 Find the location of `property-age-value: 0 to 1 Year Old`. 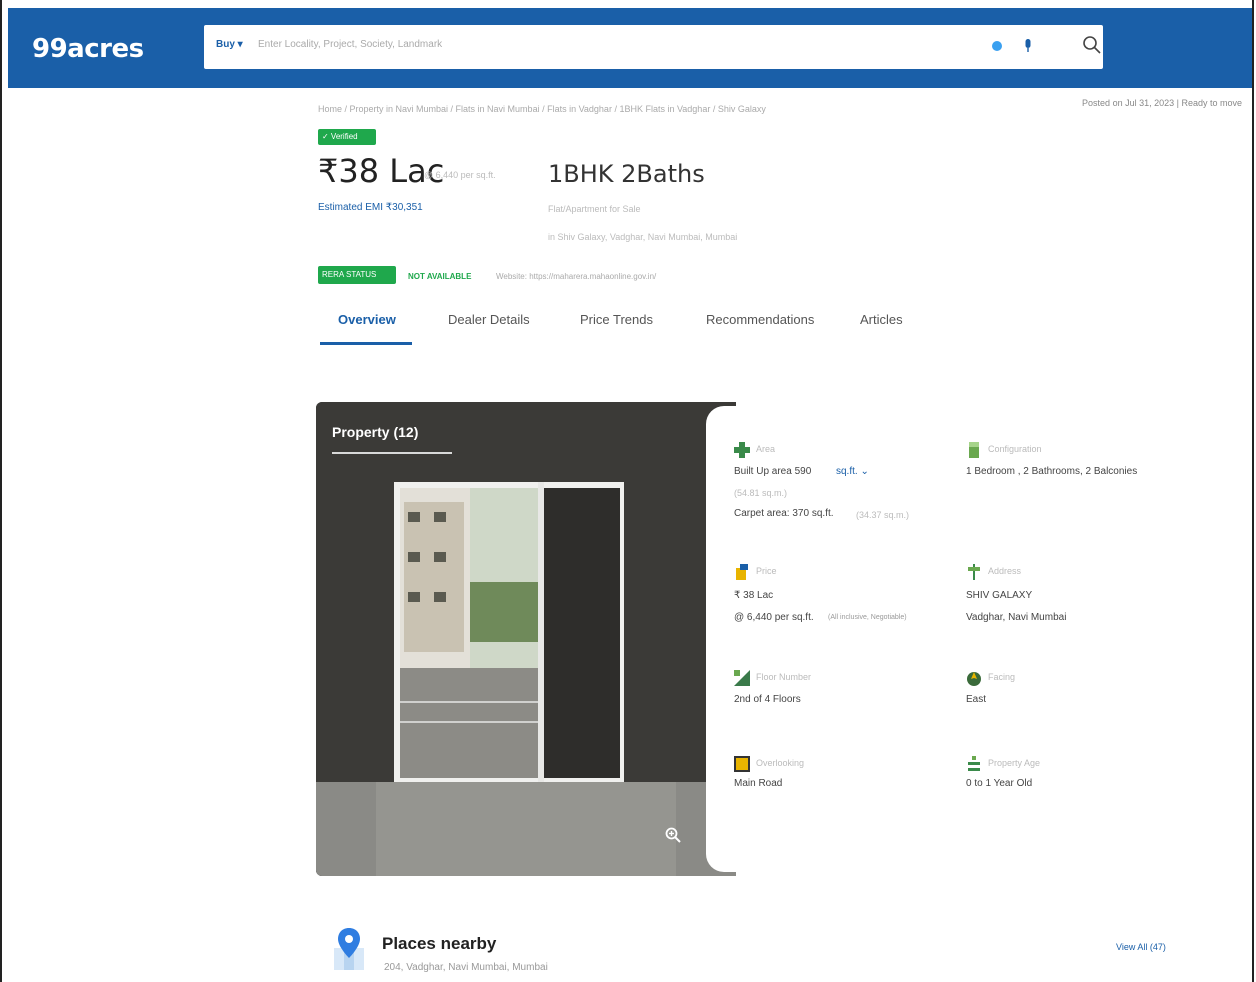

property-age-value: 0 to 1 Year Old is located at coordinates (999, 783).